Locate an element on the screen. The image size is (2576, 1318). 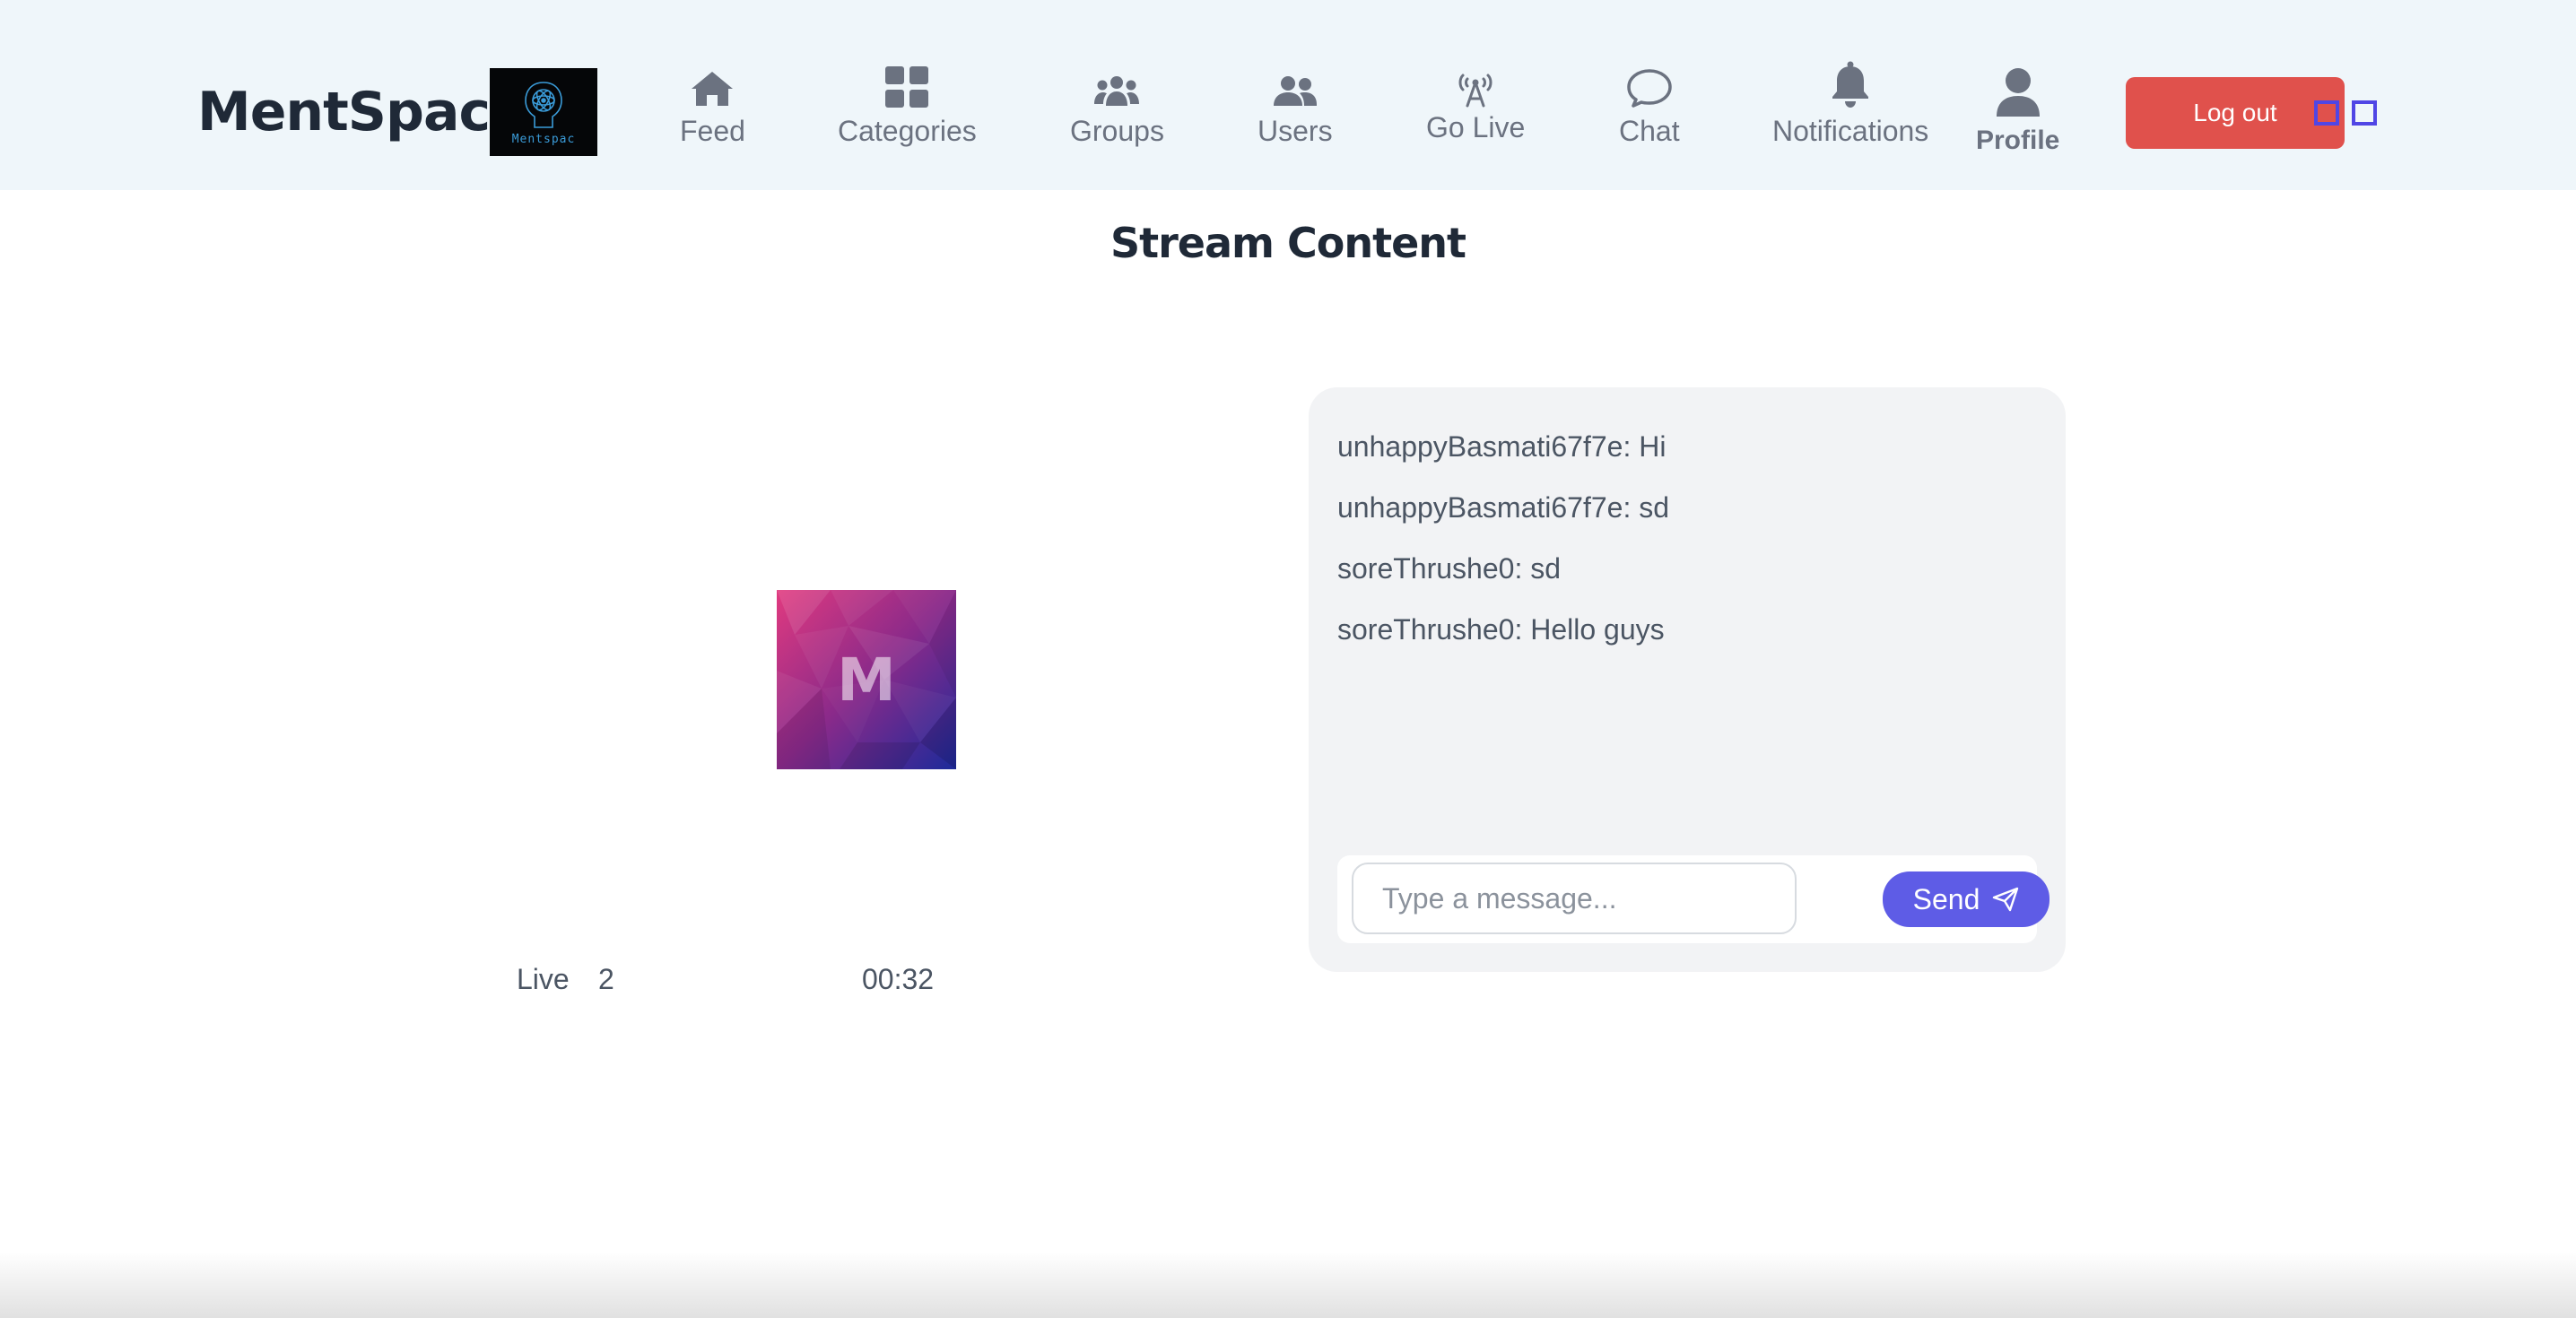
nav-groups: Groups is located at coordinates (1117, 107).